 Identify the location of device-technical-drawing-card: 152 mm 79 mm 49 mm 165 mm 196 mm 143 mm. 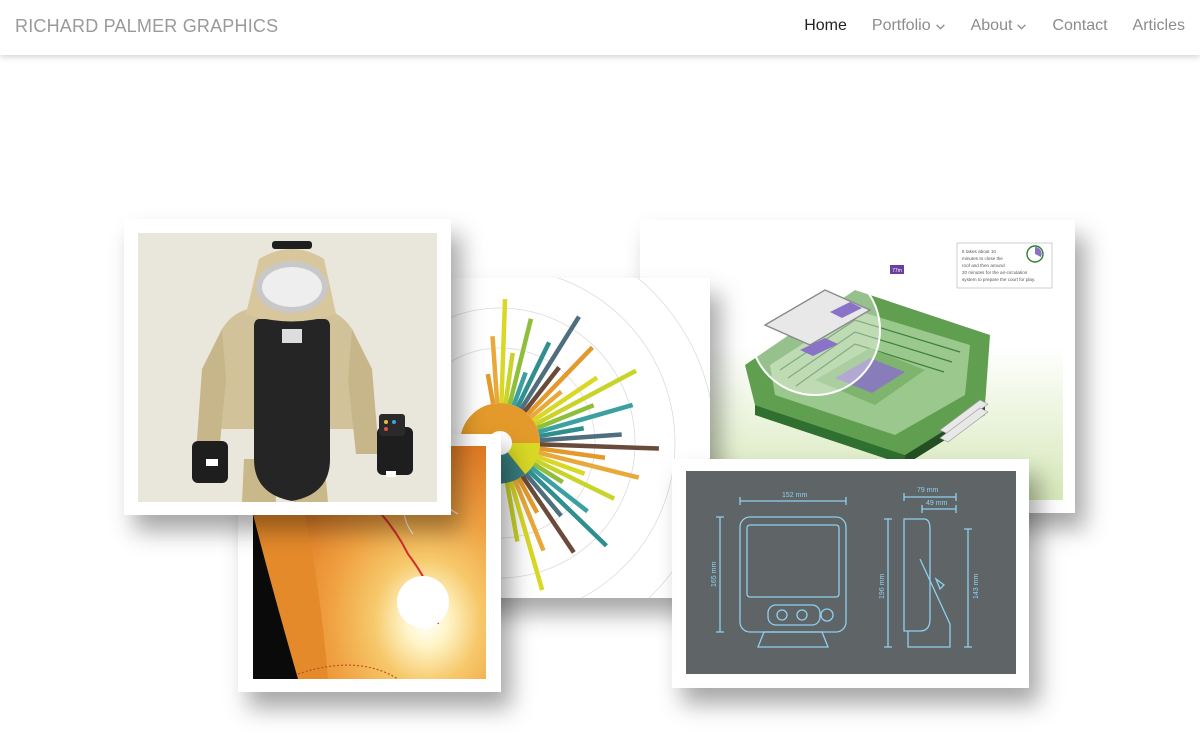
(850, 573).